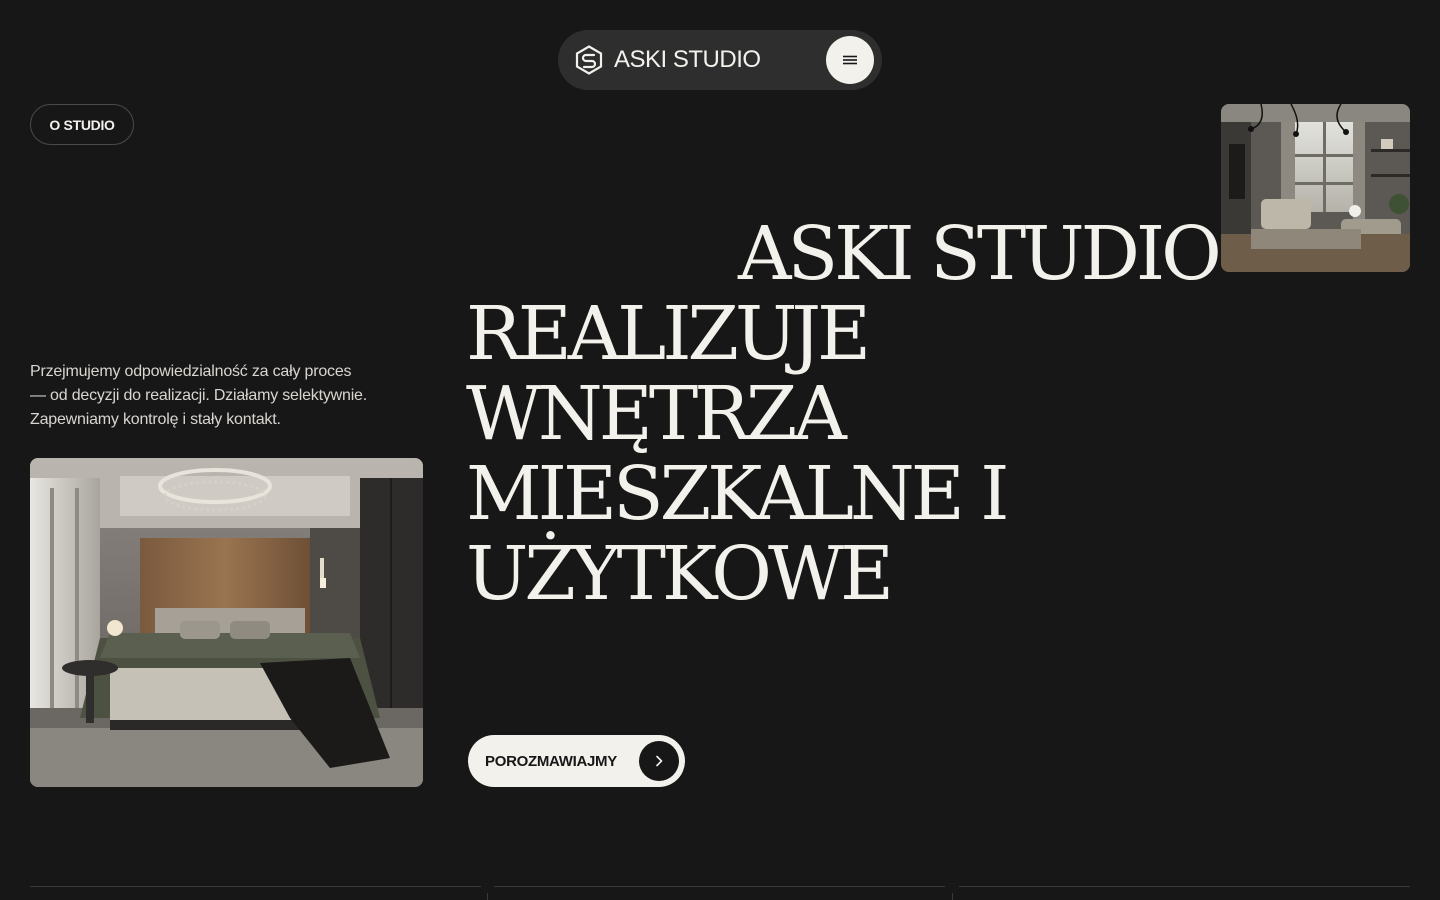 The image size is (1440, 900). Describe the element at coordinates (687, 60) in the screenshot. I see `brand-name: ASKI STUDIO` at that location.